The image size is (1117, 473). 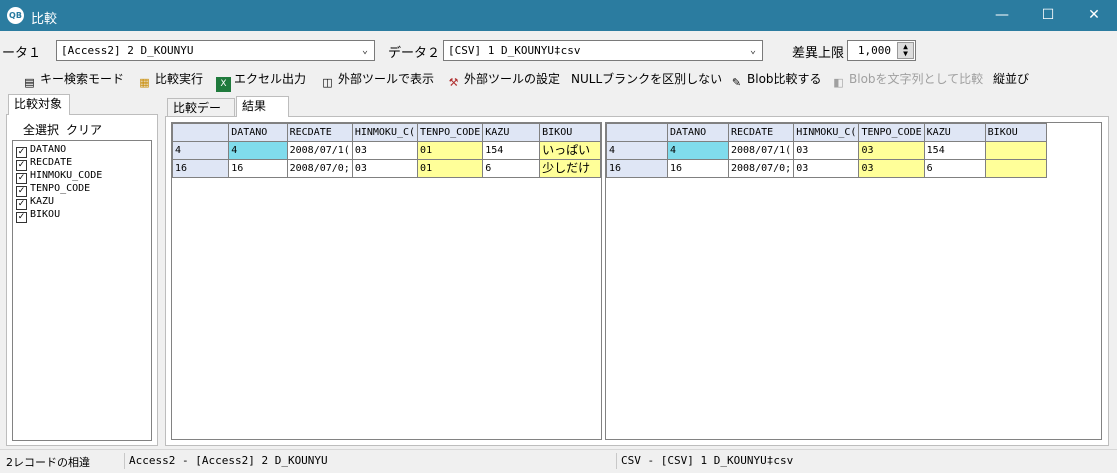 I want to click on blob-icon: ✎, so click(x=736, y=82).